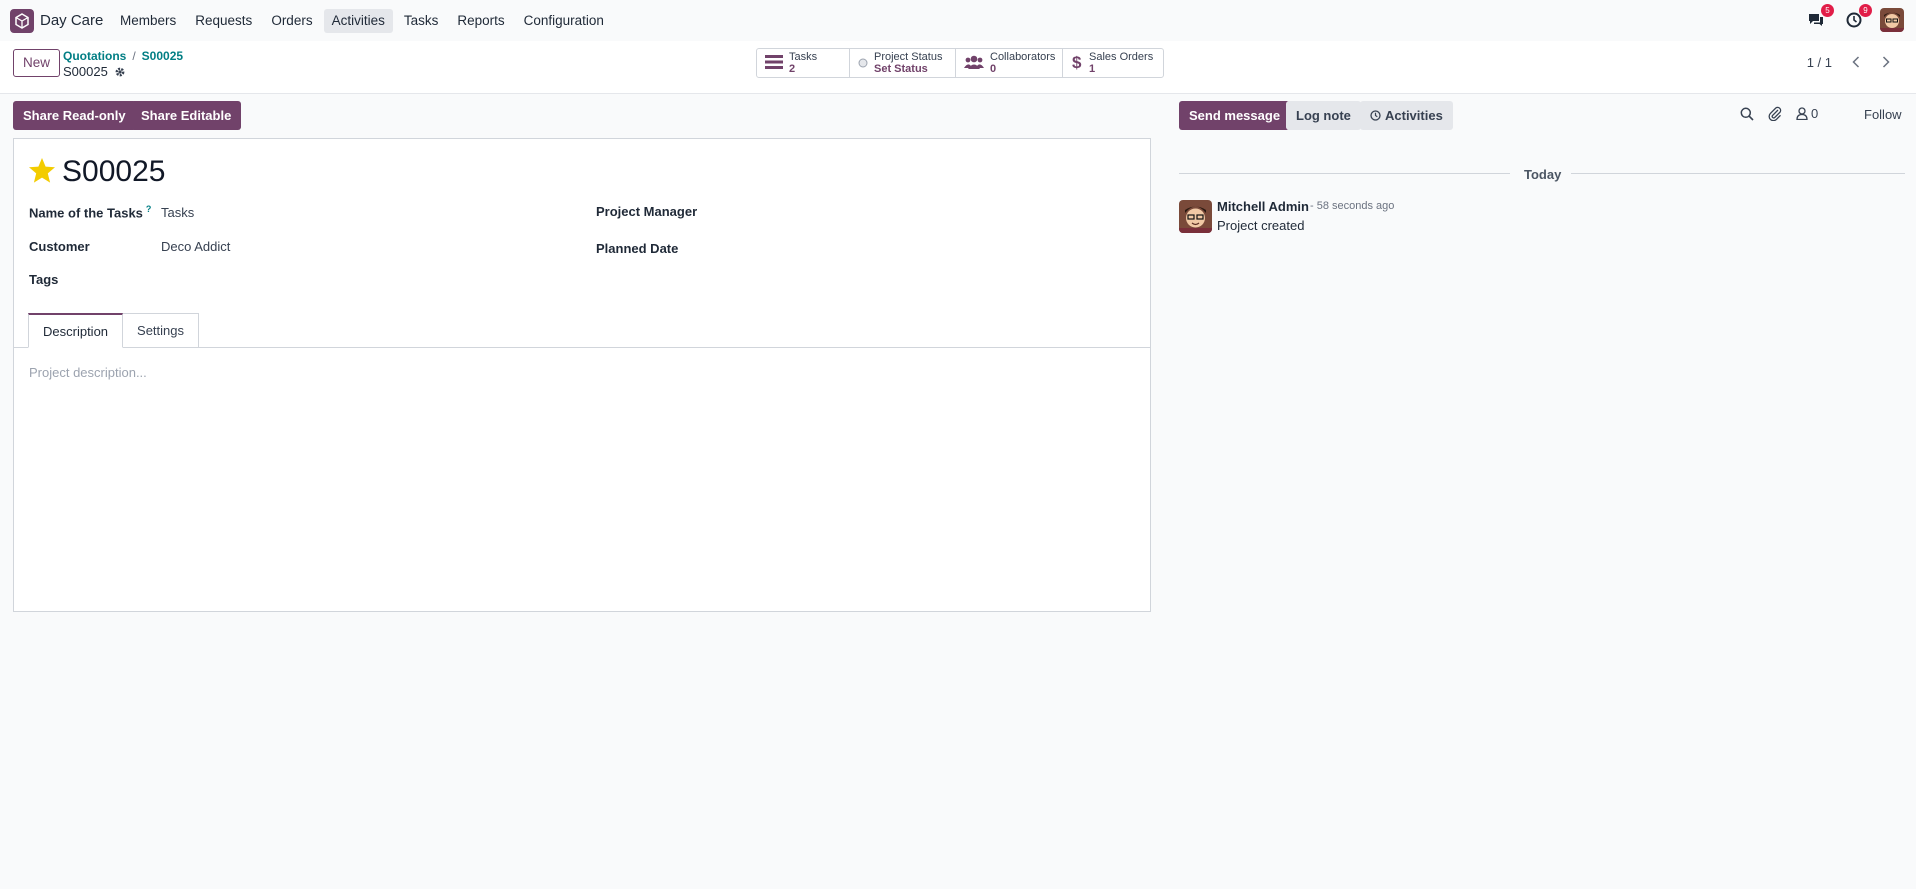  I want to click on collaborators-smart-button: Collaborators 0, so click(1009, 63).